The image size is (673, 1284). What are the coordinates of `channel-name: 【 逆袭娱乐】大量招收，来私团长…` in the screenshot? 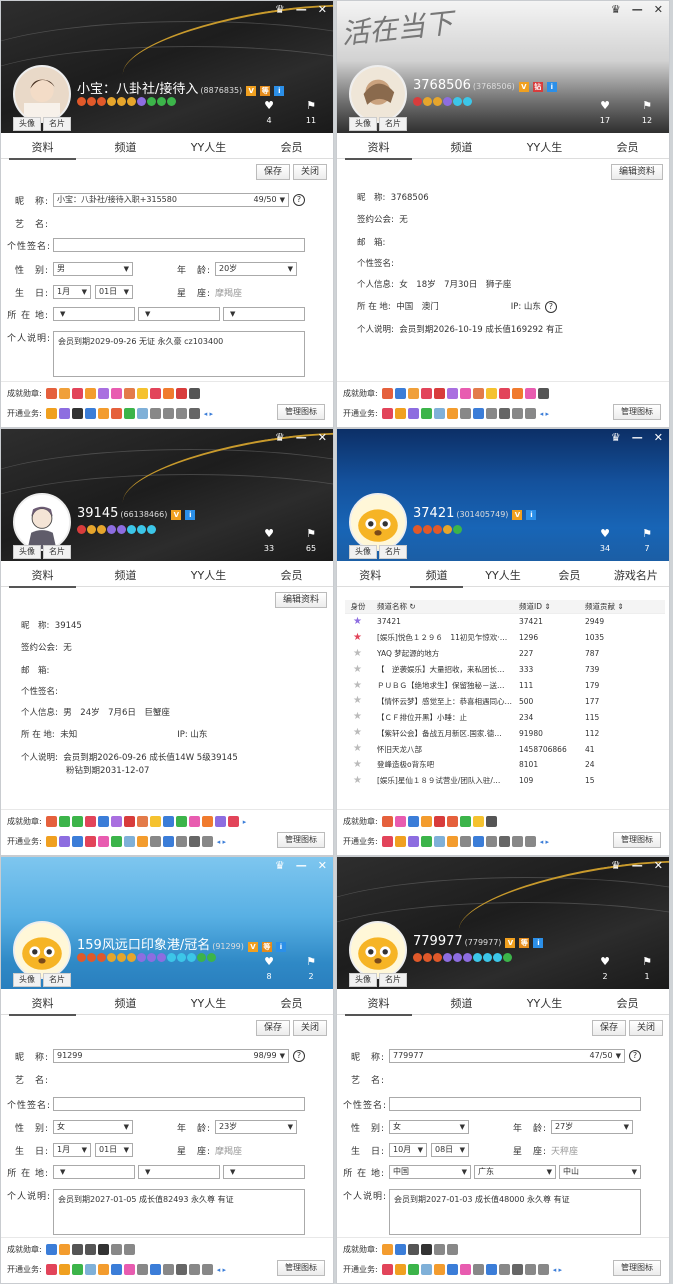 It's located at (445, 669).